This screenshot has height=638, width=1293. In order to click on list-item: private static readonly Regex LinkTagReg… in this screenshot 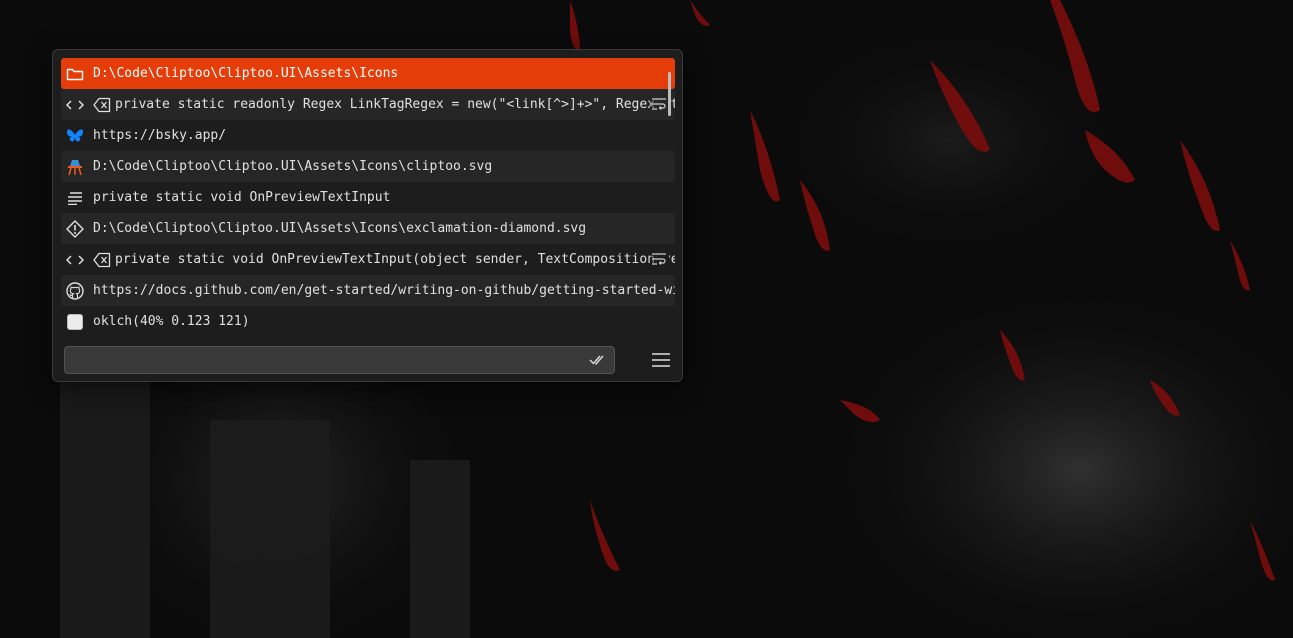, I will do `click(368, 104)`.